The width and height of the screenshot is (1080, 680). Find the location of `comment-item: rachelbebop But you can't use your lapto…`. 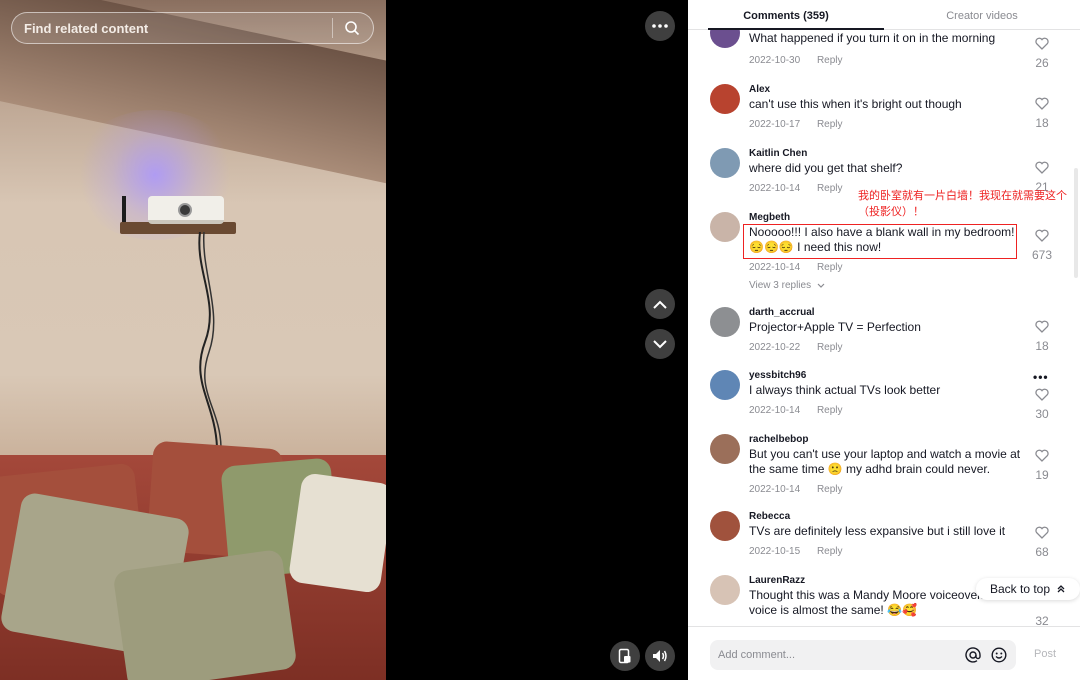

comment-item: rachelbebop But you can't use your lapto… is located at coordinates (884, 469).